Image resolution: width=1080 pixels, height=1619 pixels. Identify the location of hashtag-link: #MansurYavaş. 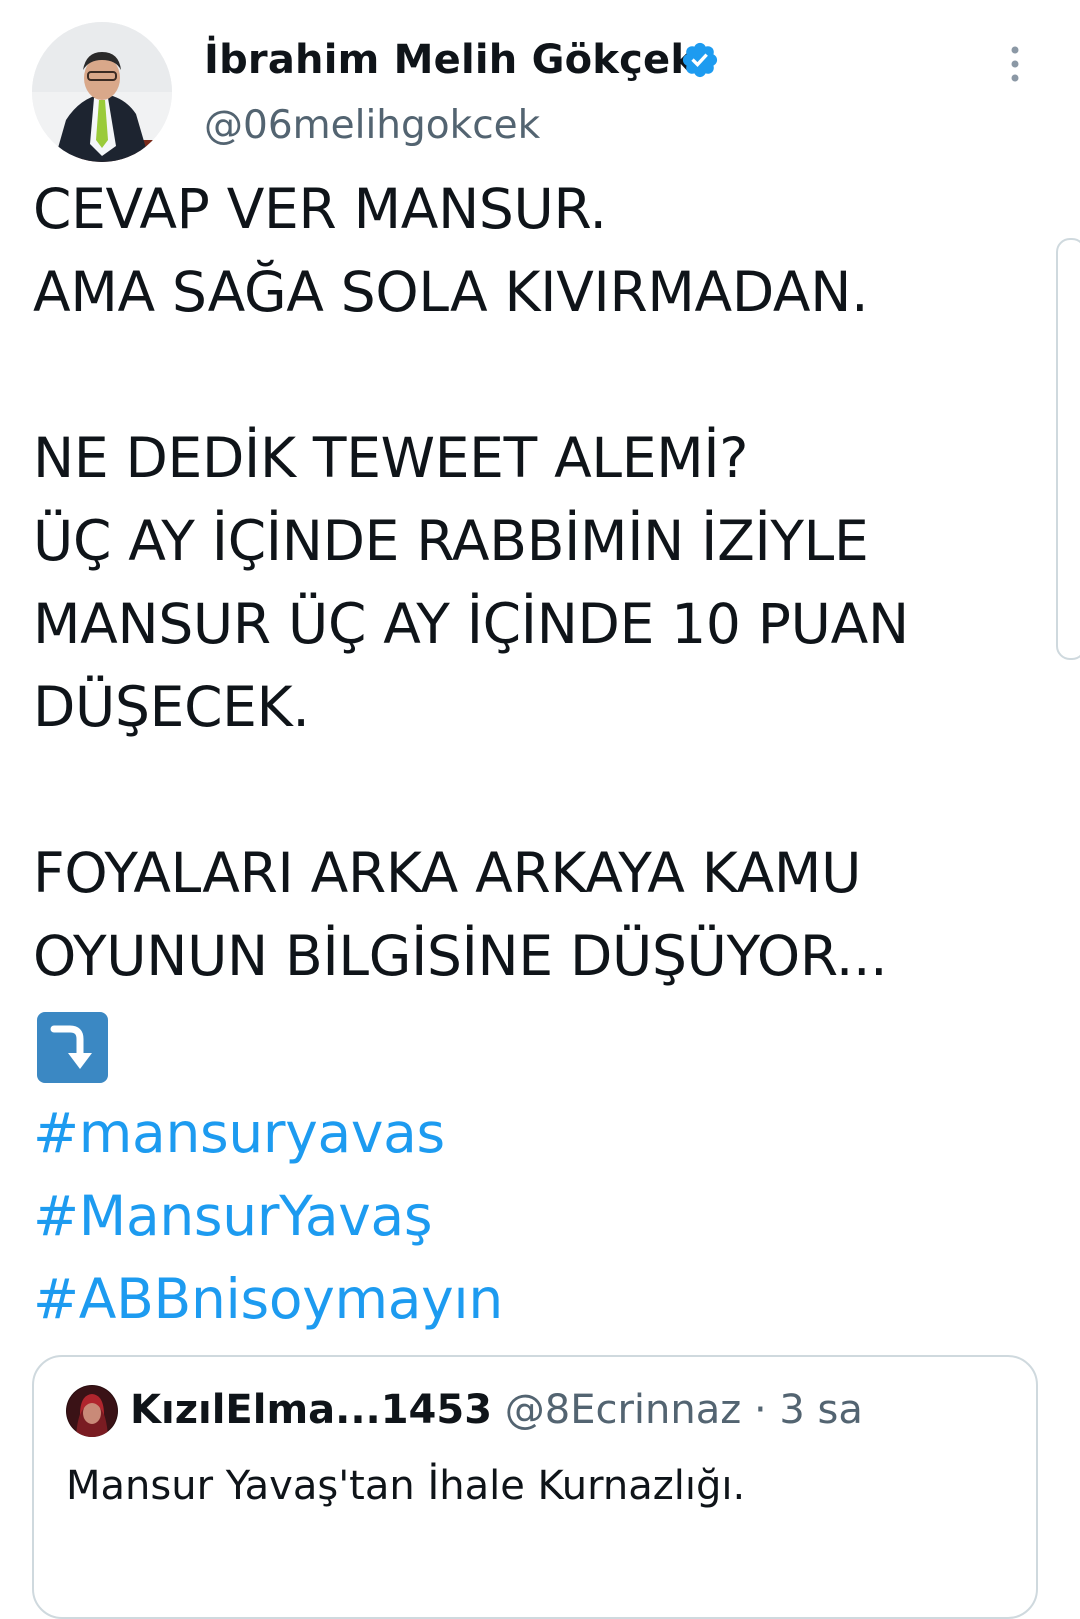
(268, 1216).